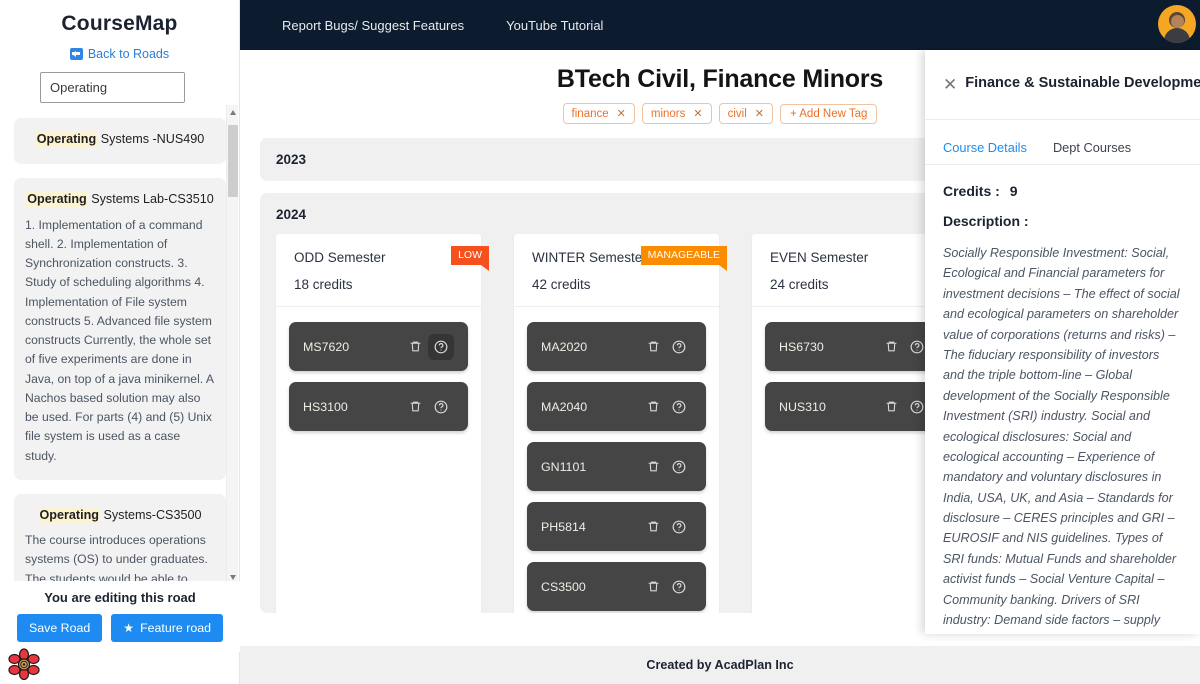 This screenshot has width=1200, height=684. I want to click on sidebar-scrollbar, so click(232, 345).